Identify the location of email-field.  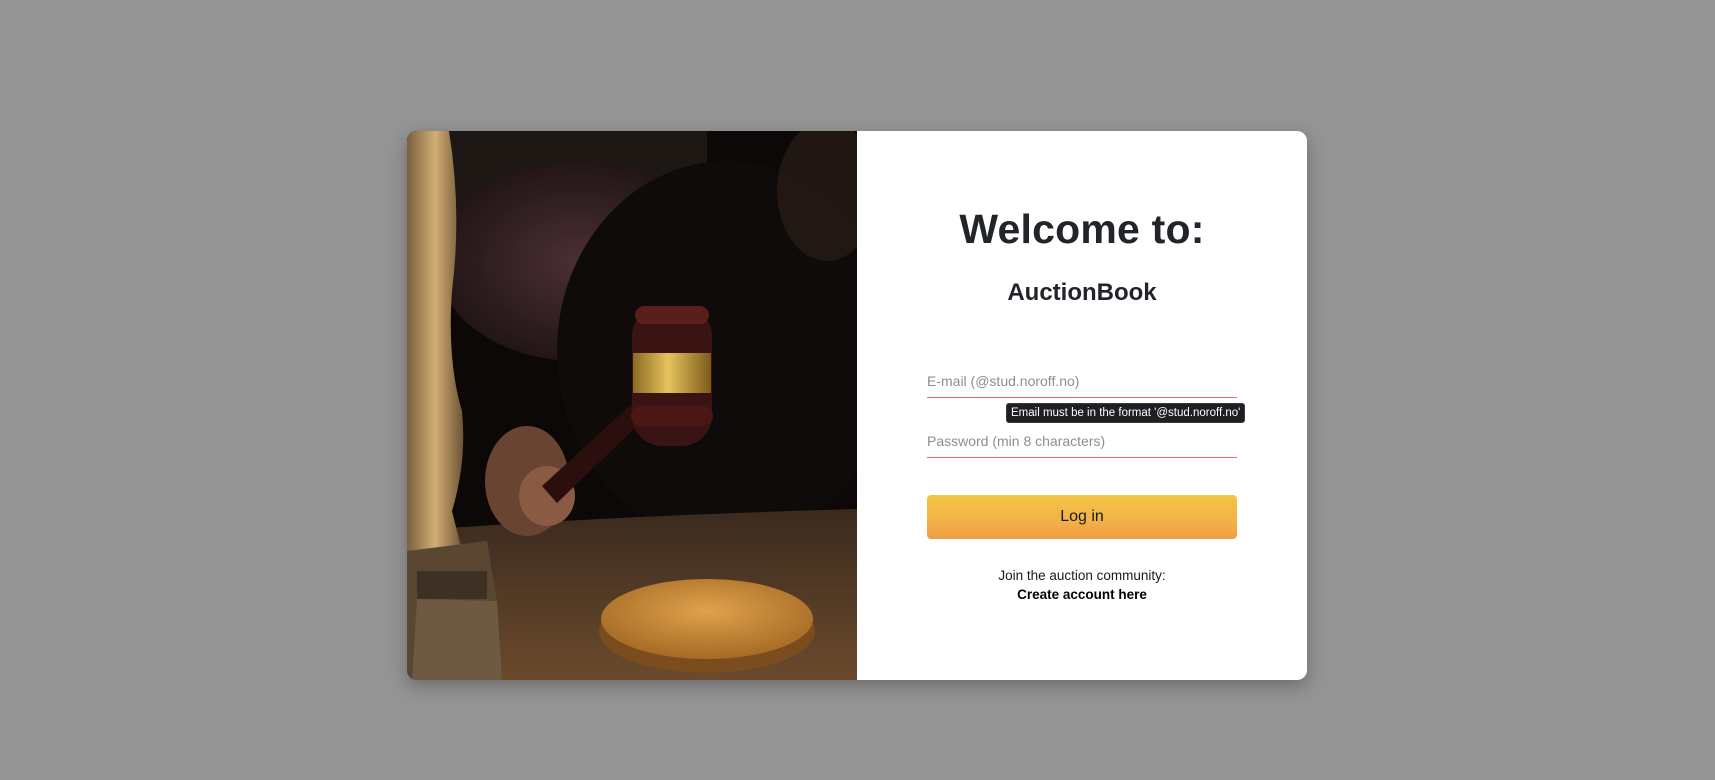
(1082, 381).